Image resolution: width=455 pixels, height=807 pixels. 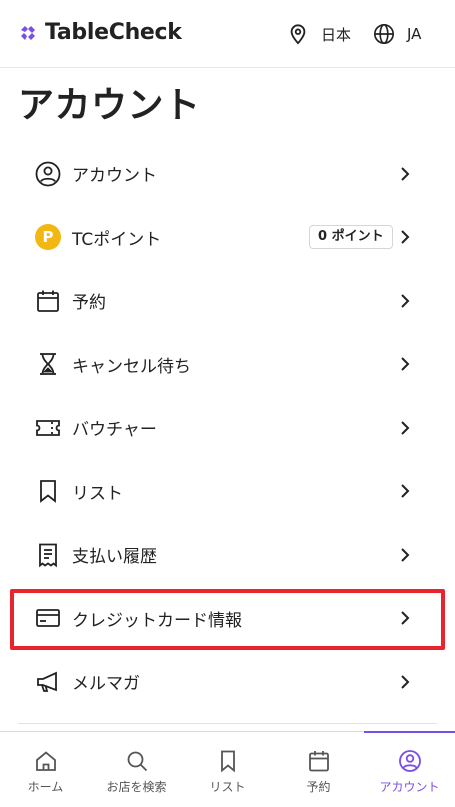 What do you see at coordinates (48, 555) in the screenshot?
I see `receipt-icon` at bounding box center [48, 555].